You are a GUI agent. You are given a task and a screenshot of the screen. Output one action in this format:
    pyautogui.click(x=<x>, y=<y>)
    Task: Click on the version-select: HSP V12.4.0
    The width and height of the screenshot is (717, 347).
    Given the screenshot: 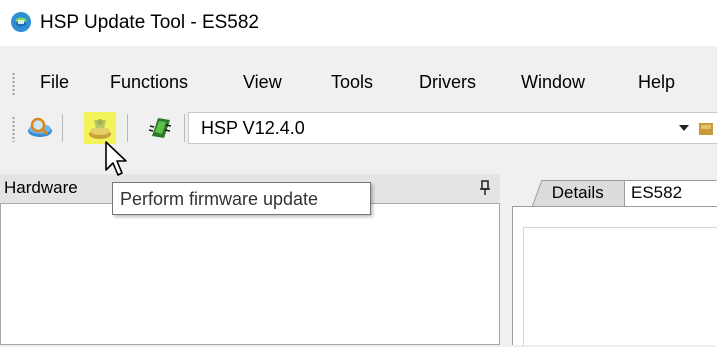 What is the action you would take?
    pyautogui.click(x=452, y=128)
    